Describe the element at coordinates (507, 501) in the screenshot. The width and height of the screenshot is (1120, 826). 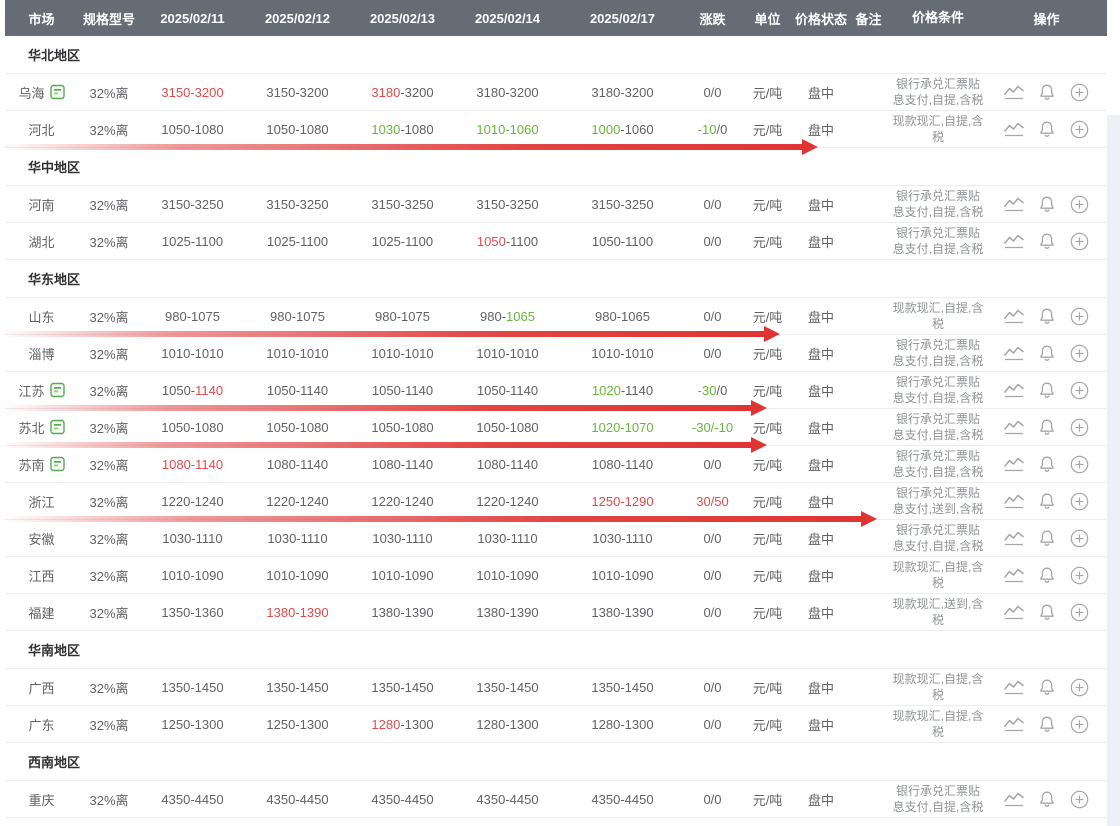
I see `price-segment: 1220-1240` at that location.